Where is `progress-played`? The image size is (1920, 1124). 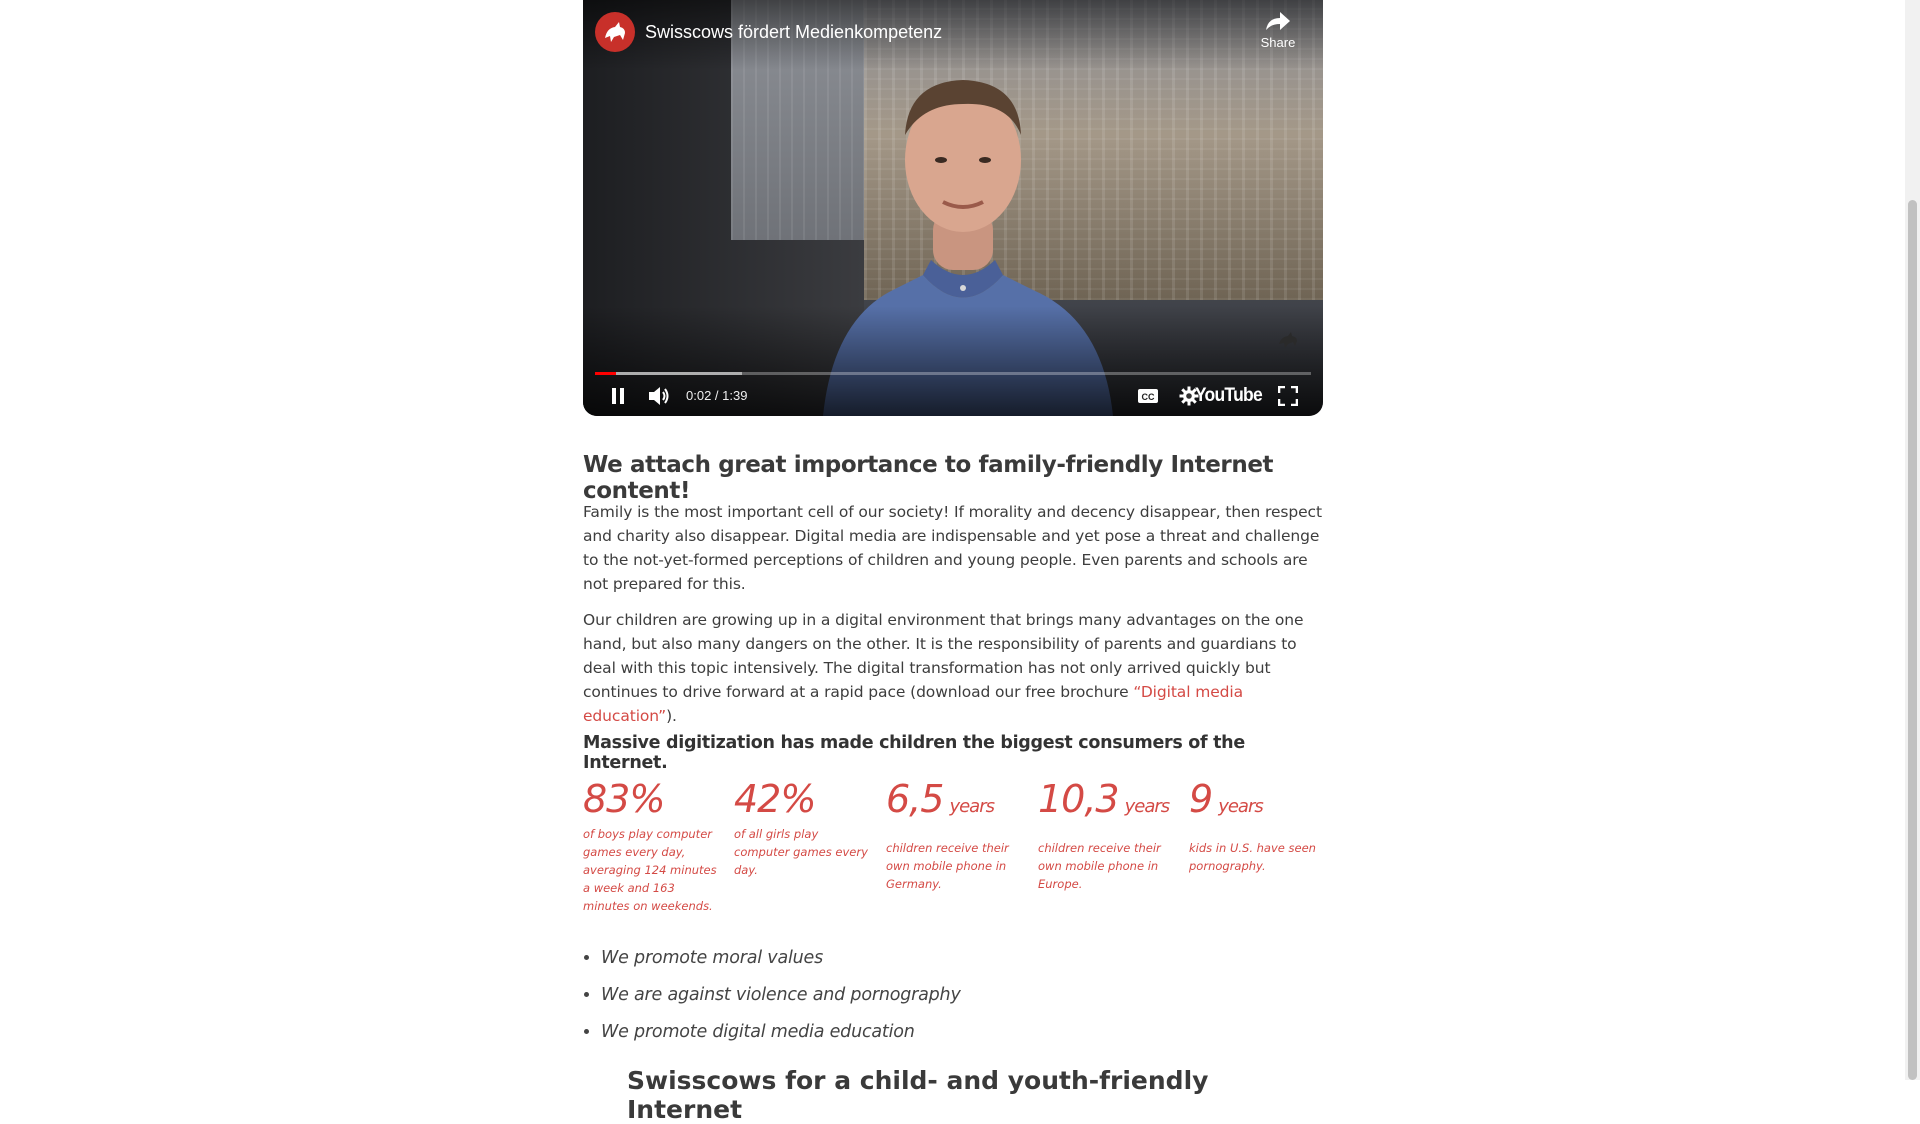 progress-played is located at coordinates (606, 373).